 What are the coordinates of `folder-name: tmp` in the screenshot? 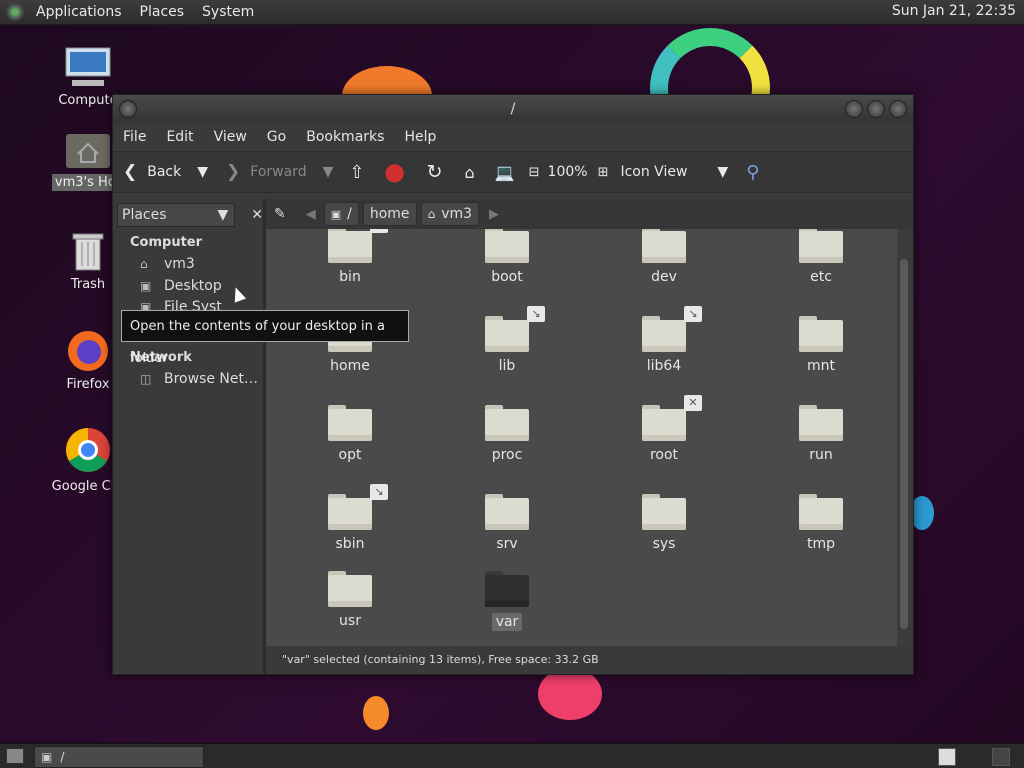 It's located at (820, 544).